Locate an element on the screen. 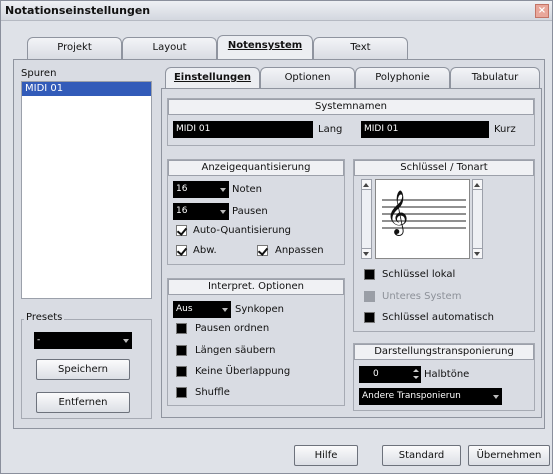 Image resolution: width=553 pixels, height=474 pixels. subtab-einstellungen: Einstellungen is located at coordinates (212, 78).